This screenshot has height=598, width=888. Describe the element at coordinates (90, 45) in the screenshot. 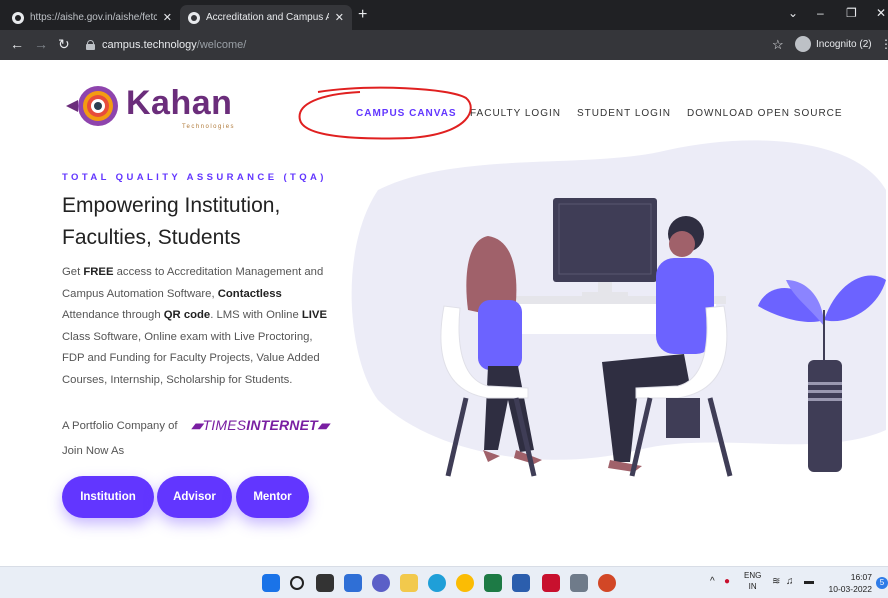

I see `lock-icon` at that location.